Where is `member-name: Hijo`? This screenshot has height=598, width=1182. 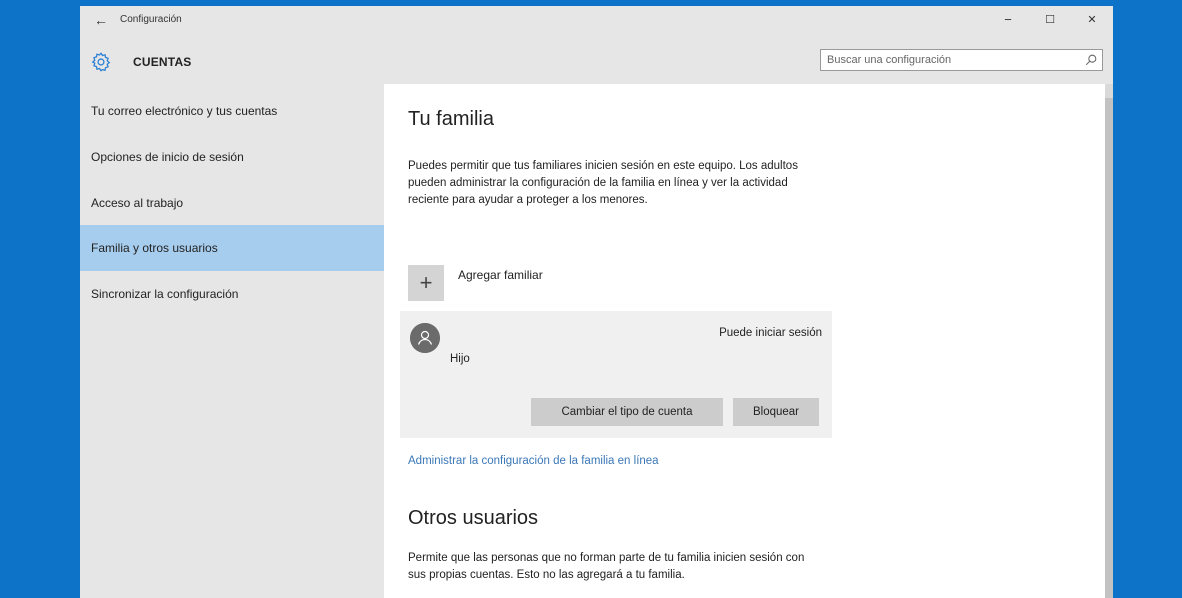
member-name: Hijo is located at coordinates (460, 359).